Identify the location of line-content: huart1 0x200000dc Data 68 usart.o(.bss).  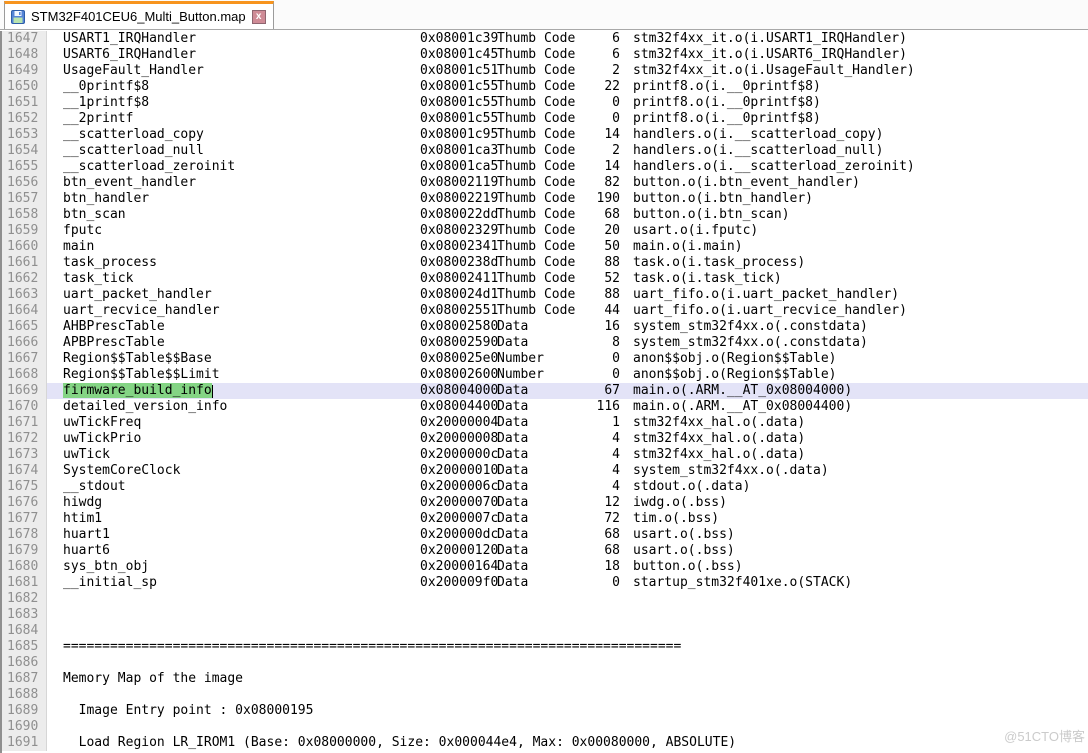
(567, 535).